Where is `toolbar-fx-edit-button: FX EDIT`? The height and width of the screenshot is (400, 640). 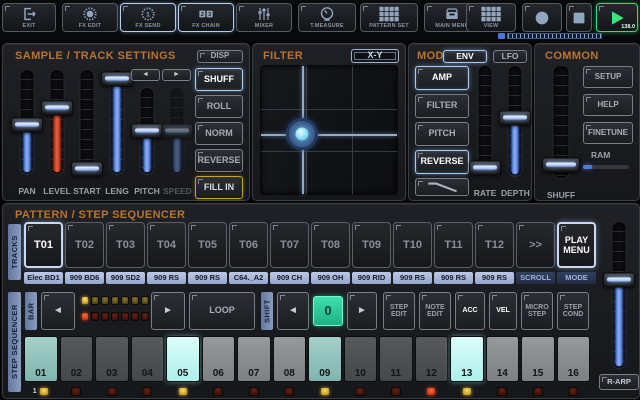 toolbar-fx-edit-button: FX EDIT is located at coordinates (90, 17).